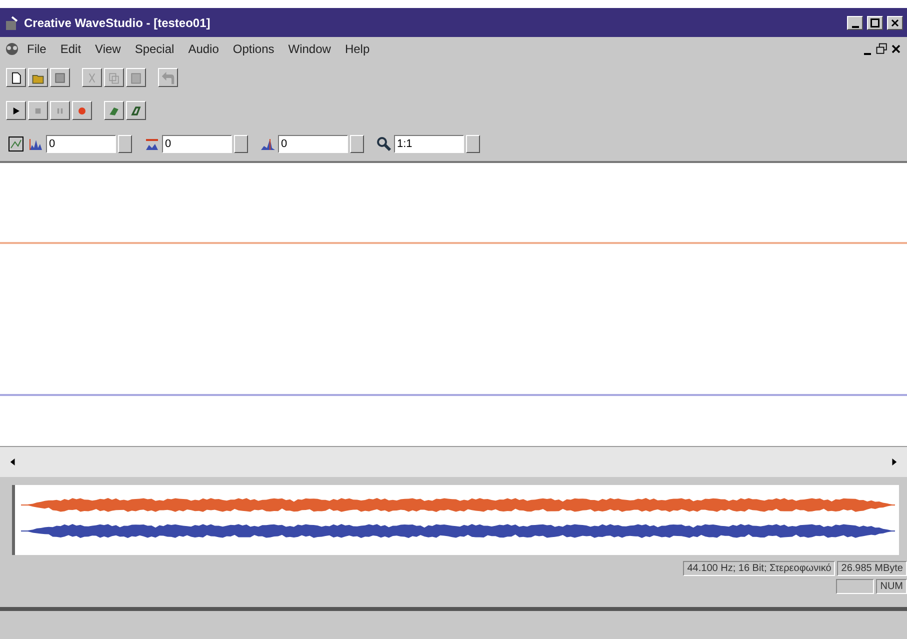 Image resolution: width=907 pixels, height=639 pixels. What do you see at coordinates (36, 144) in the screenshot?
I see `amplitude-icon` at bounding box center [36, 144].